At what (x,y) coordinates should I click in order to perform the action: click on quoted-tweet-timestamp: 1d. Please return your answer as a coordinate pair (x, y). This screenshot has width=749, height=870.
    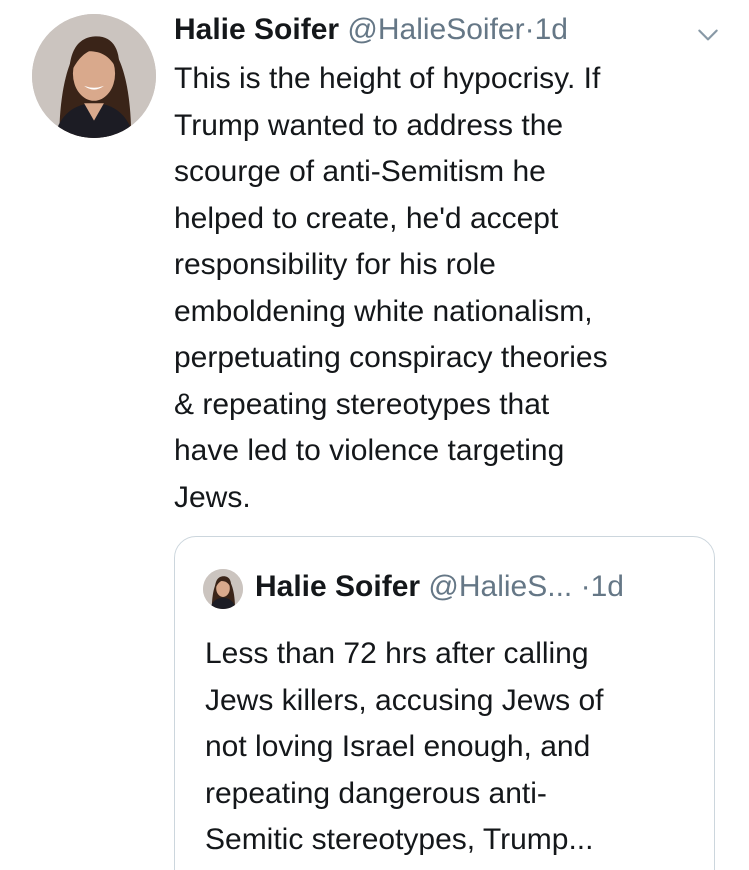
    Looking at the image, I should click on (607, 586).